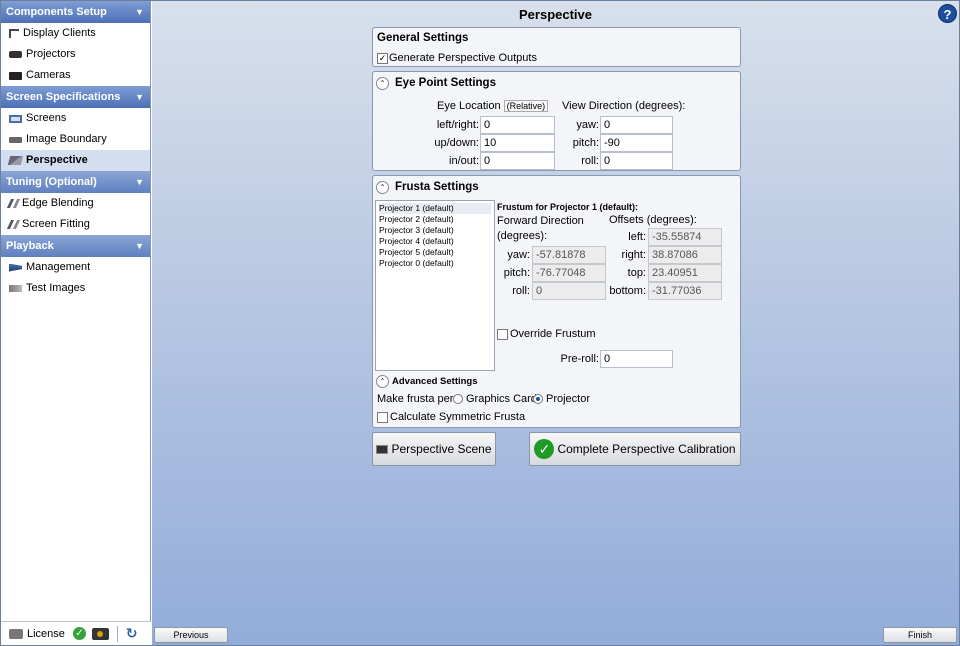 The image size is (960, 646). What do you see at coordinates (458, 399) in the screenshot?
I see `graphics-card-radio` at bounding box center [458, 399].